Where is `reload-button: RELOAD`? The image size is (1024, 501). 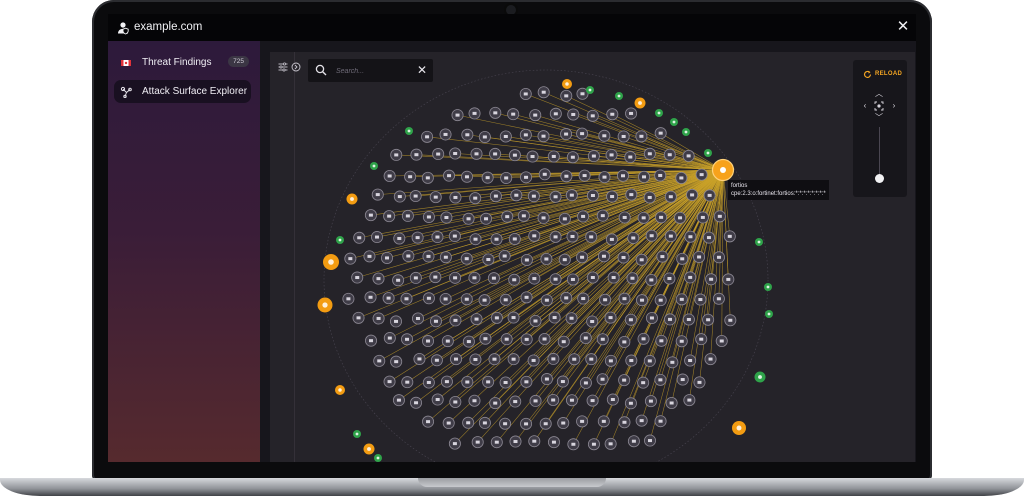 reload-button: RELOAD is located at coordinates (882, 74).